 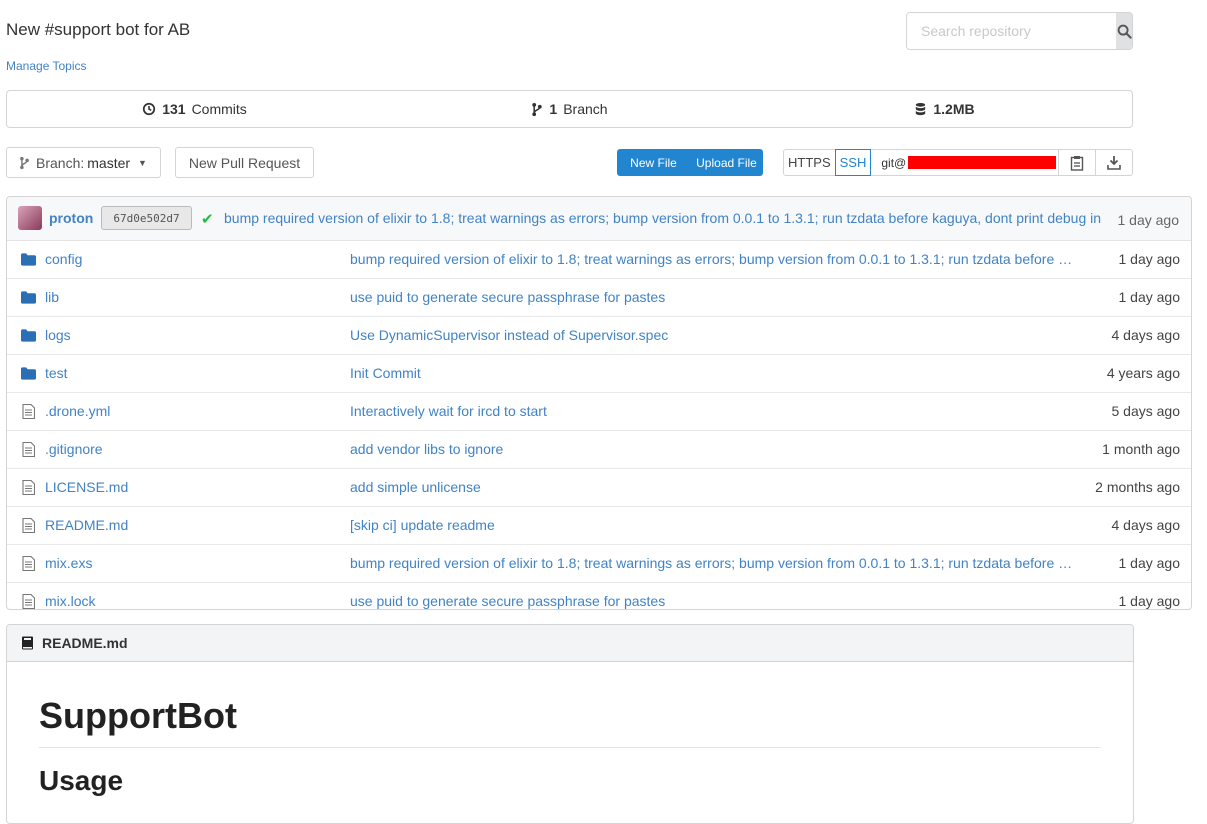 What do you see at coordinates (58, 335) in the screenshot?
I see `file-name-link: logs` at bounding box center [58, 335].